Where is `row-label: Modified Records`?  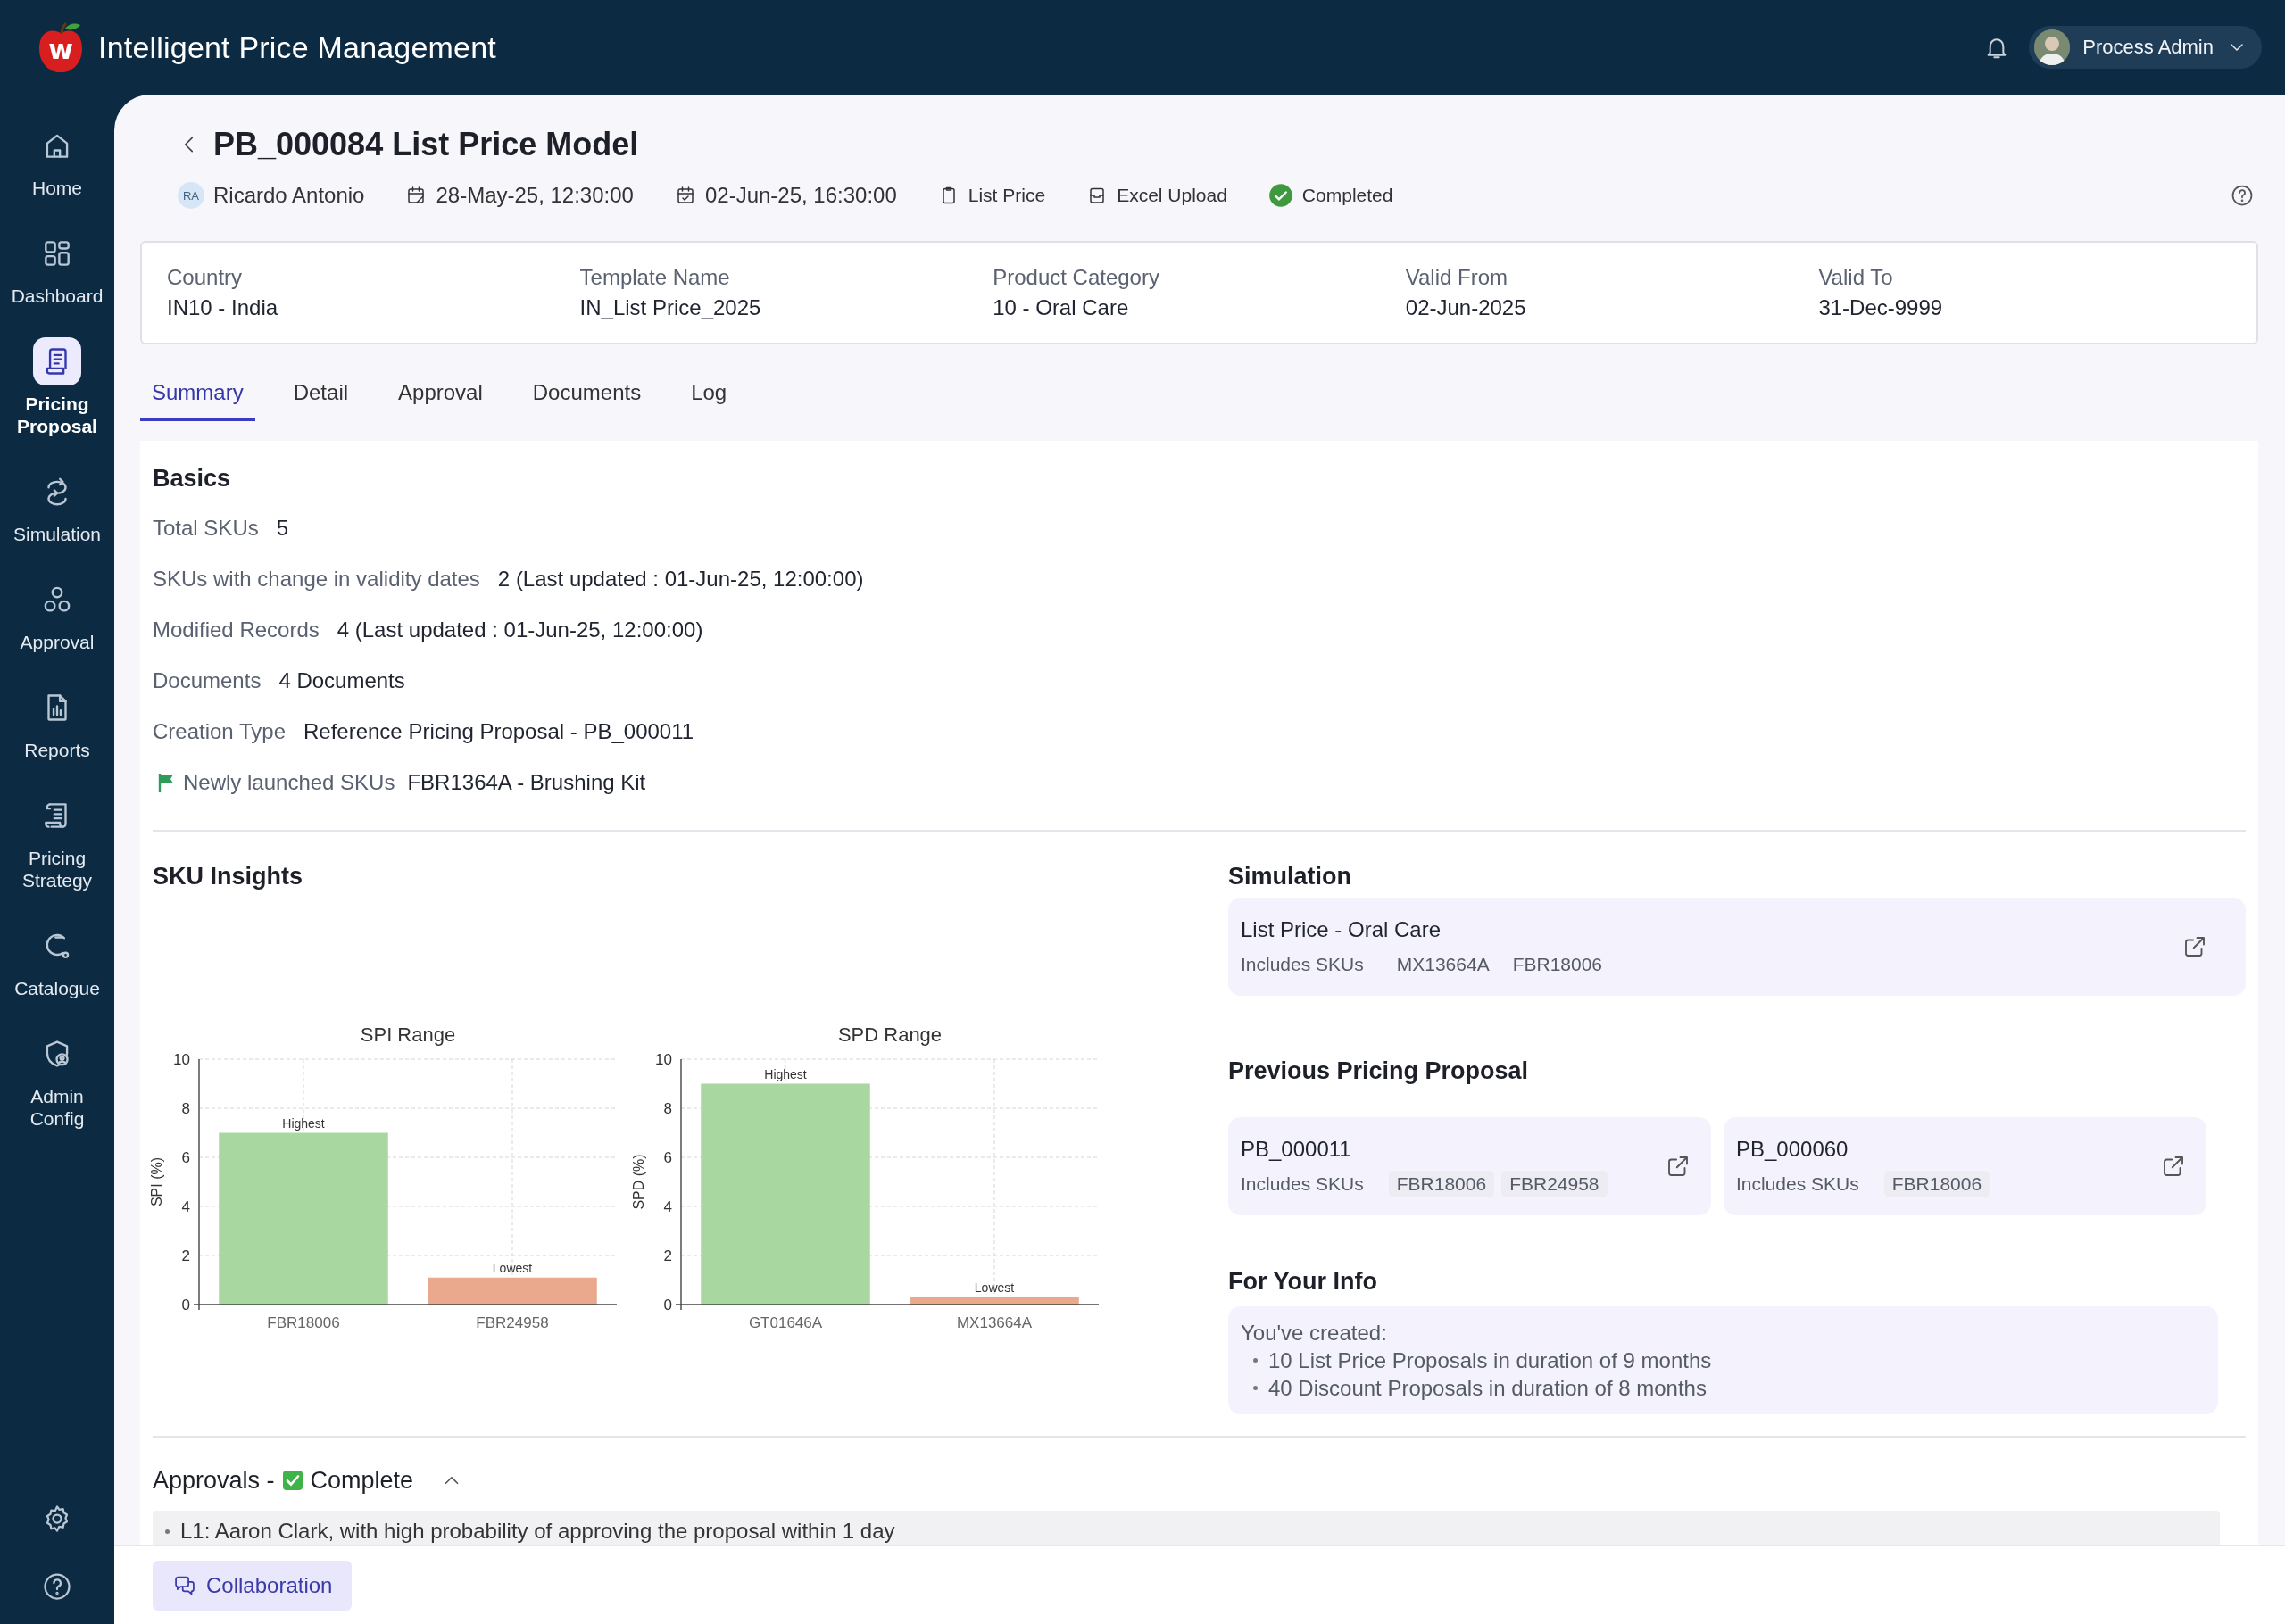 row-label: Modified Records is located at coordinates (236, 630).